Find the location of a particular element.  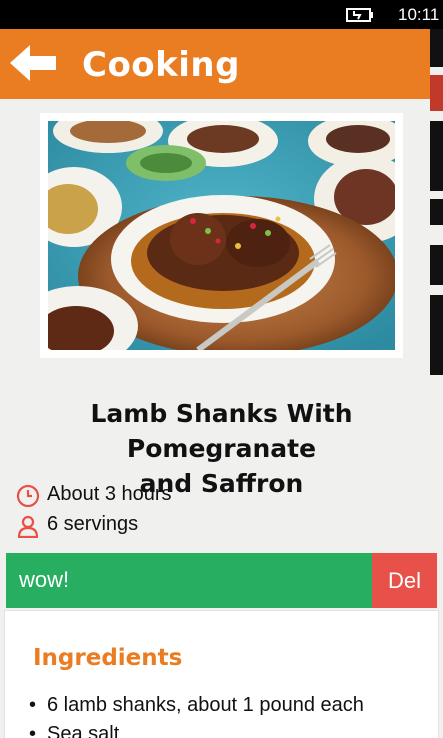

clock-icon is located at coordinates (28, 496).